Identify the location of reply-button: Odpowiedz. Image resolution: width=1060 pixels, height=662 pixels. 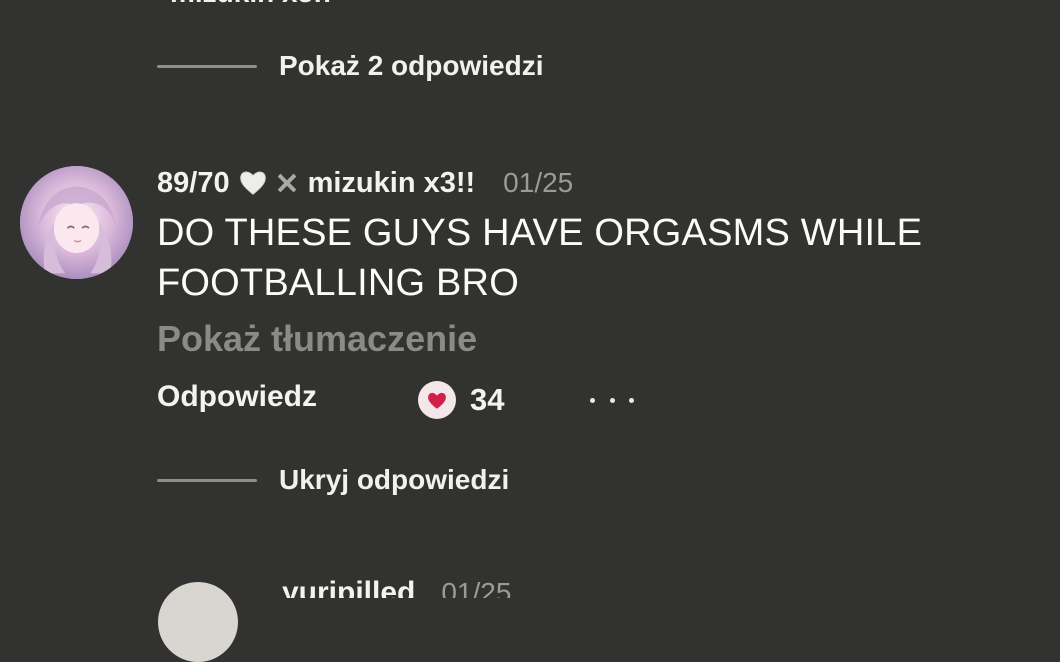
(237, 397).